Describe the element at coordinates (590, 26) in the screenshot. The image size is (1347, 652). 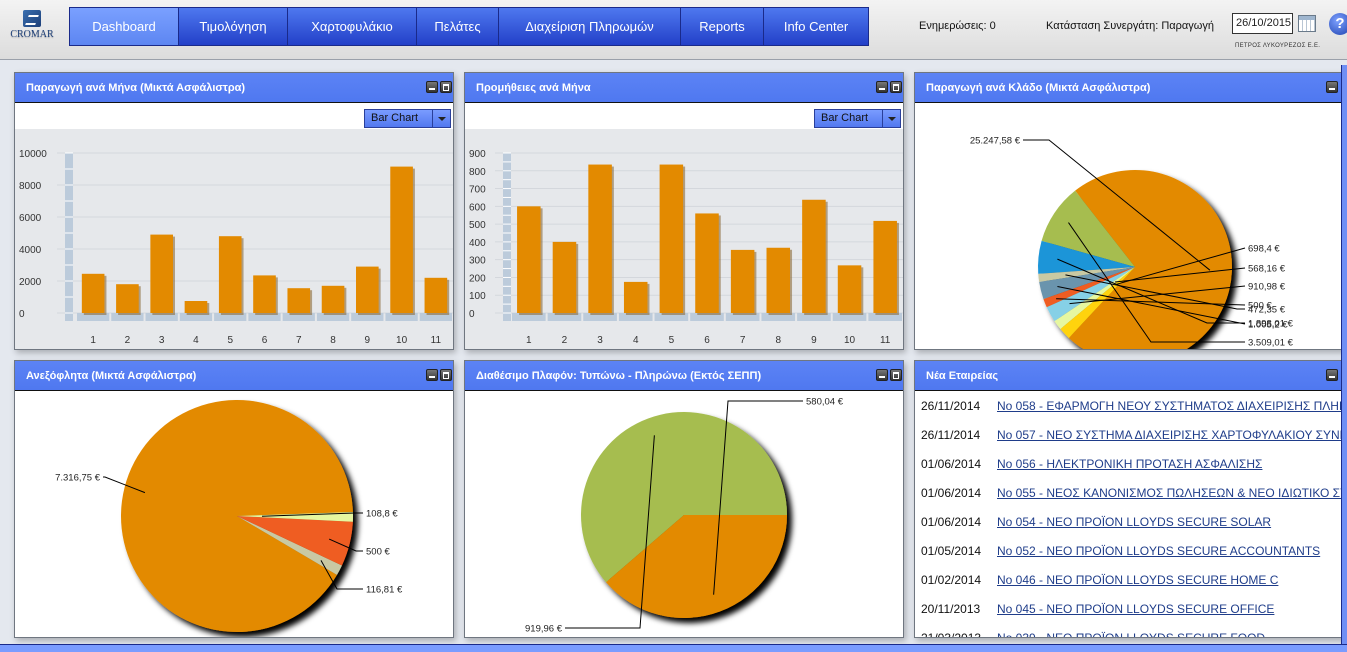
I see `nav-payment-management: Διαχείριση Πληρωμών` at that location.